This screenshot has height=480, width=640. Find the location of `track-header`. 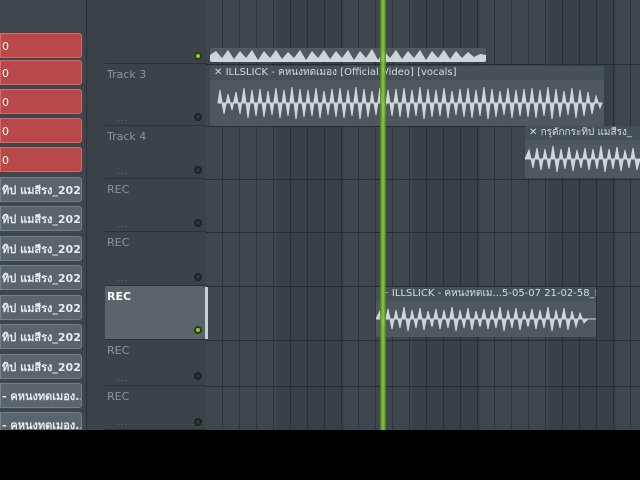

track-header is located at coordinates (155, 32).